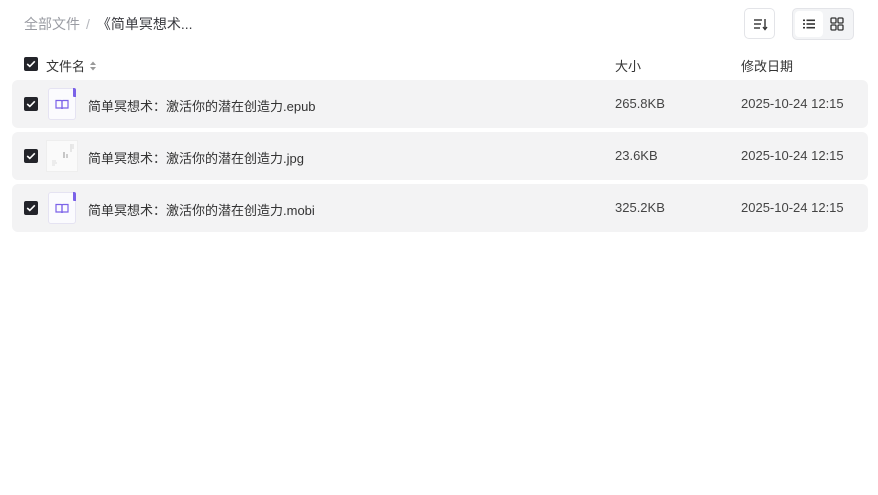 Image resolution: width=878 pixels, height=495 pixels. I want to click on view-toggle, so click(823, 24).